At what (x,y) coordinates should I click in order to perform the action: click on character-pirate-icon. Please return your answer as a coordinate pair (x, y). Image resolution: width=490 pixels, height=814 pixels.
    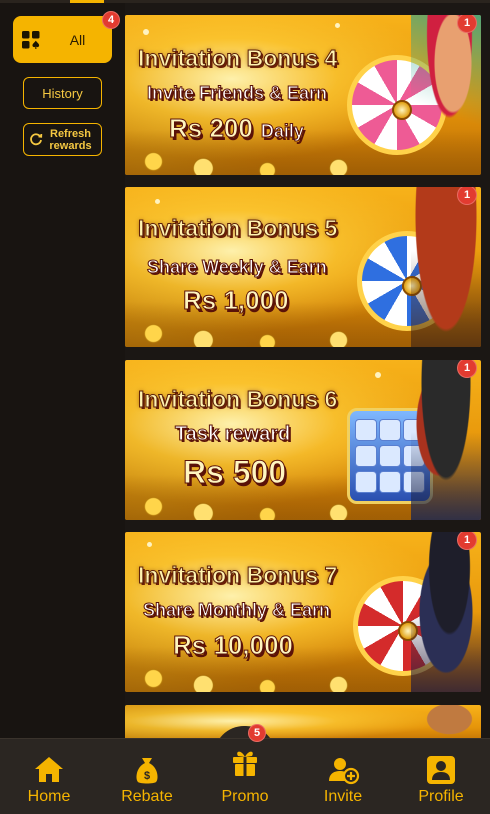
    Looking at the image, I should click on (446, 440).